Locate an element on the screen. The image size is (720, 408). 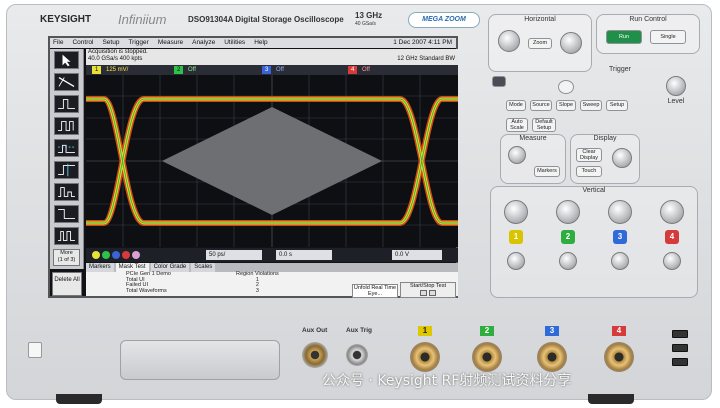
aux-out-connector is located at coordinates (315, 355).